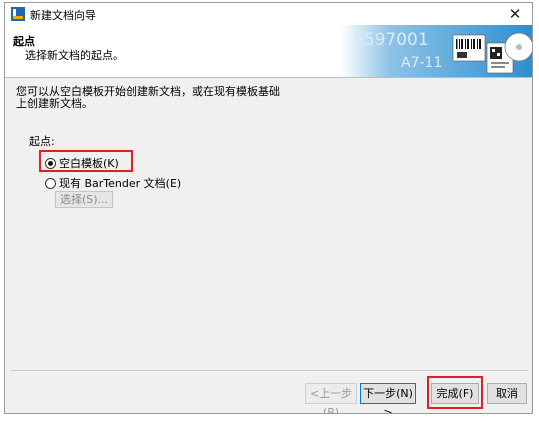 The height and width of the screenshot is (423, 539). I want to click on banner-number-2: A7-11, so click(421, 63).